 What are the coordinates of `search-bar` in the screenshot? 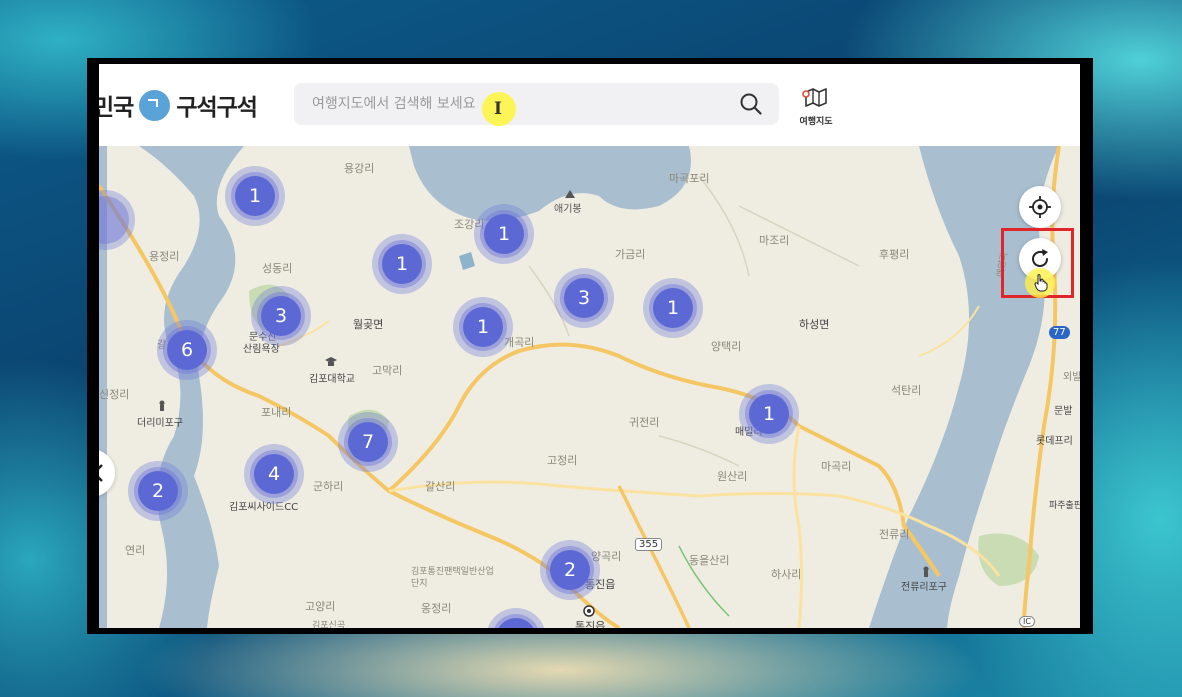 It's located at (536, 104).